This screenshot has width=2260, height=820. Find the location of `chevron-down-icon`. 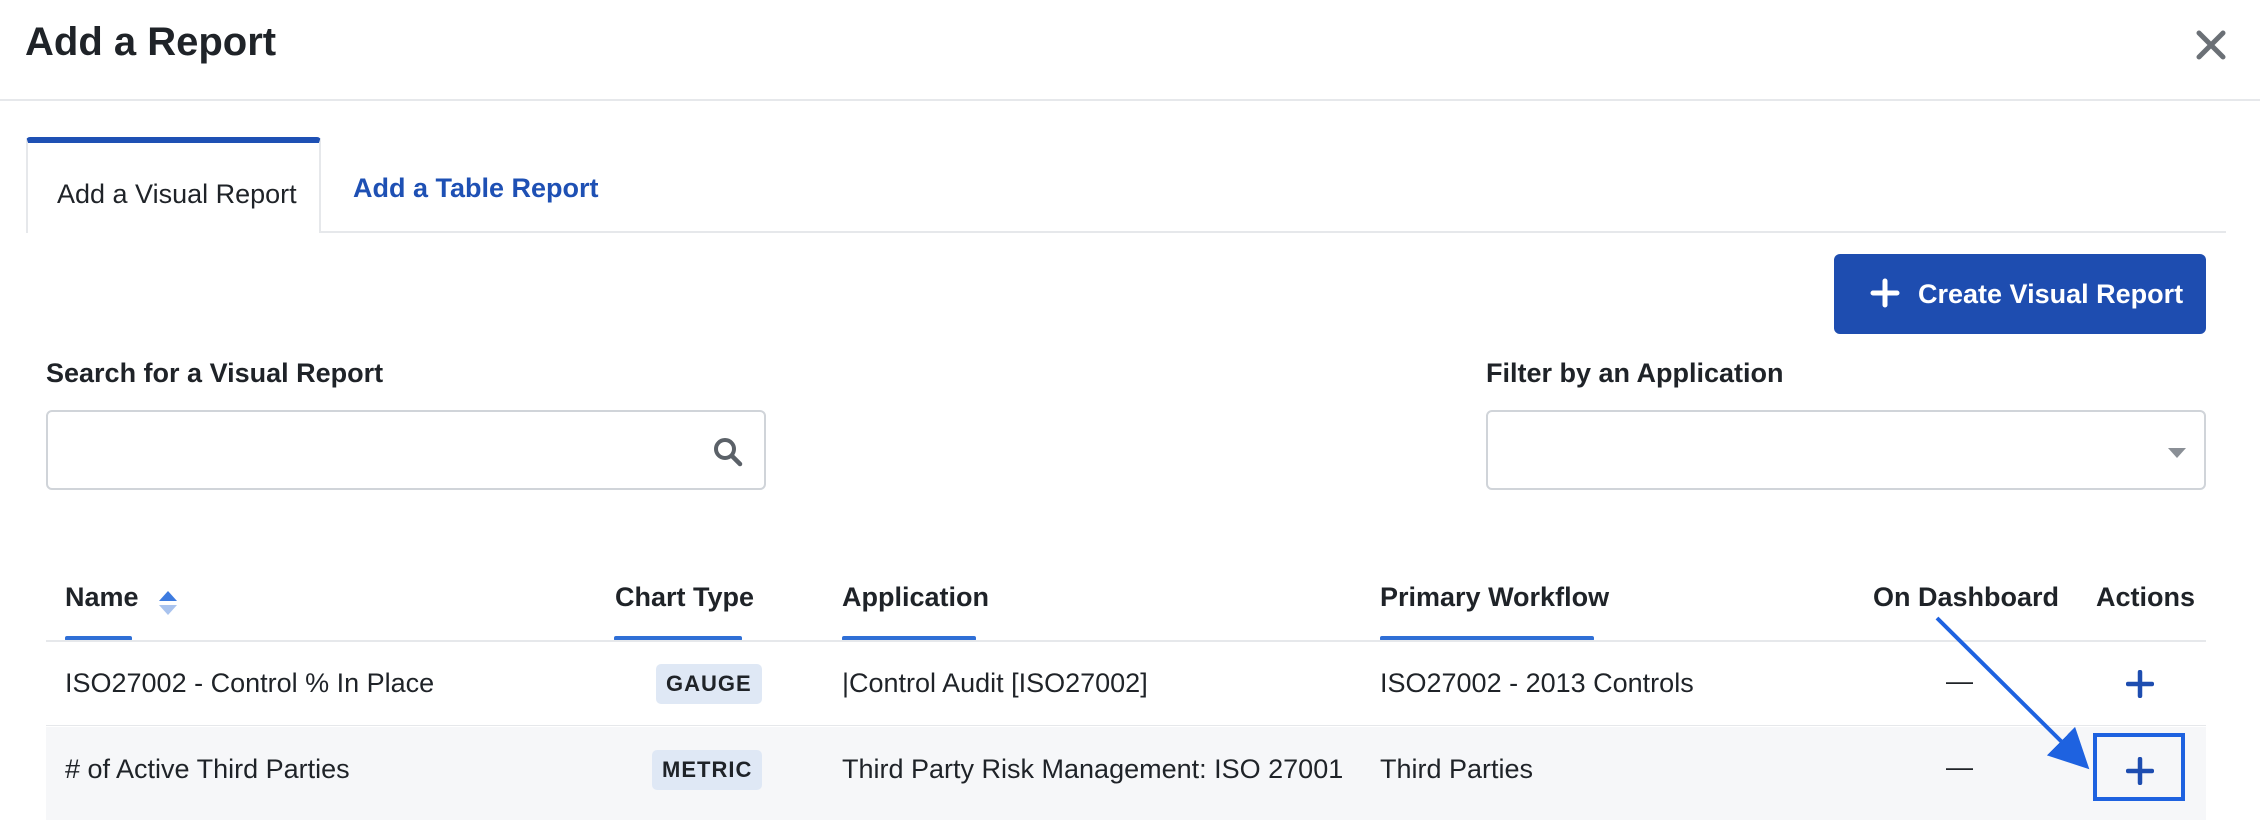

chevron-down-icon is located at coordinates (2177, 453).